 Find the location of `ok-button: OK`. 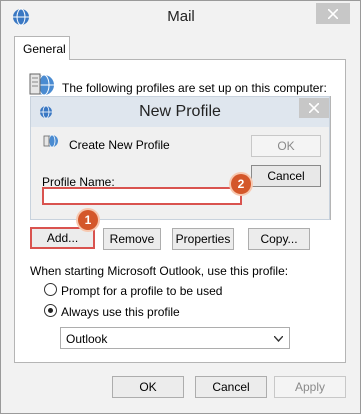

ok-button: OK is located at coordinates (148, 387).